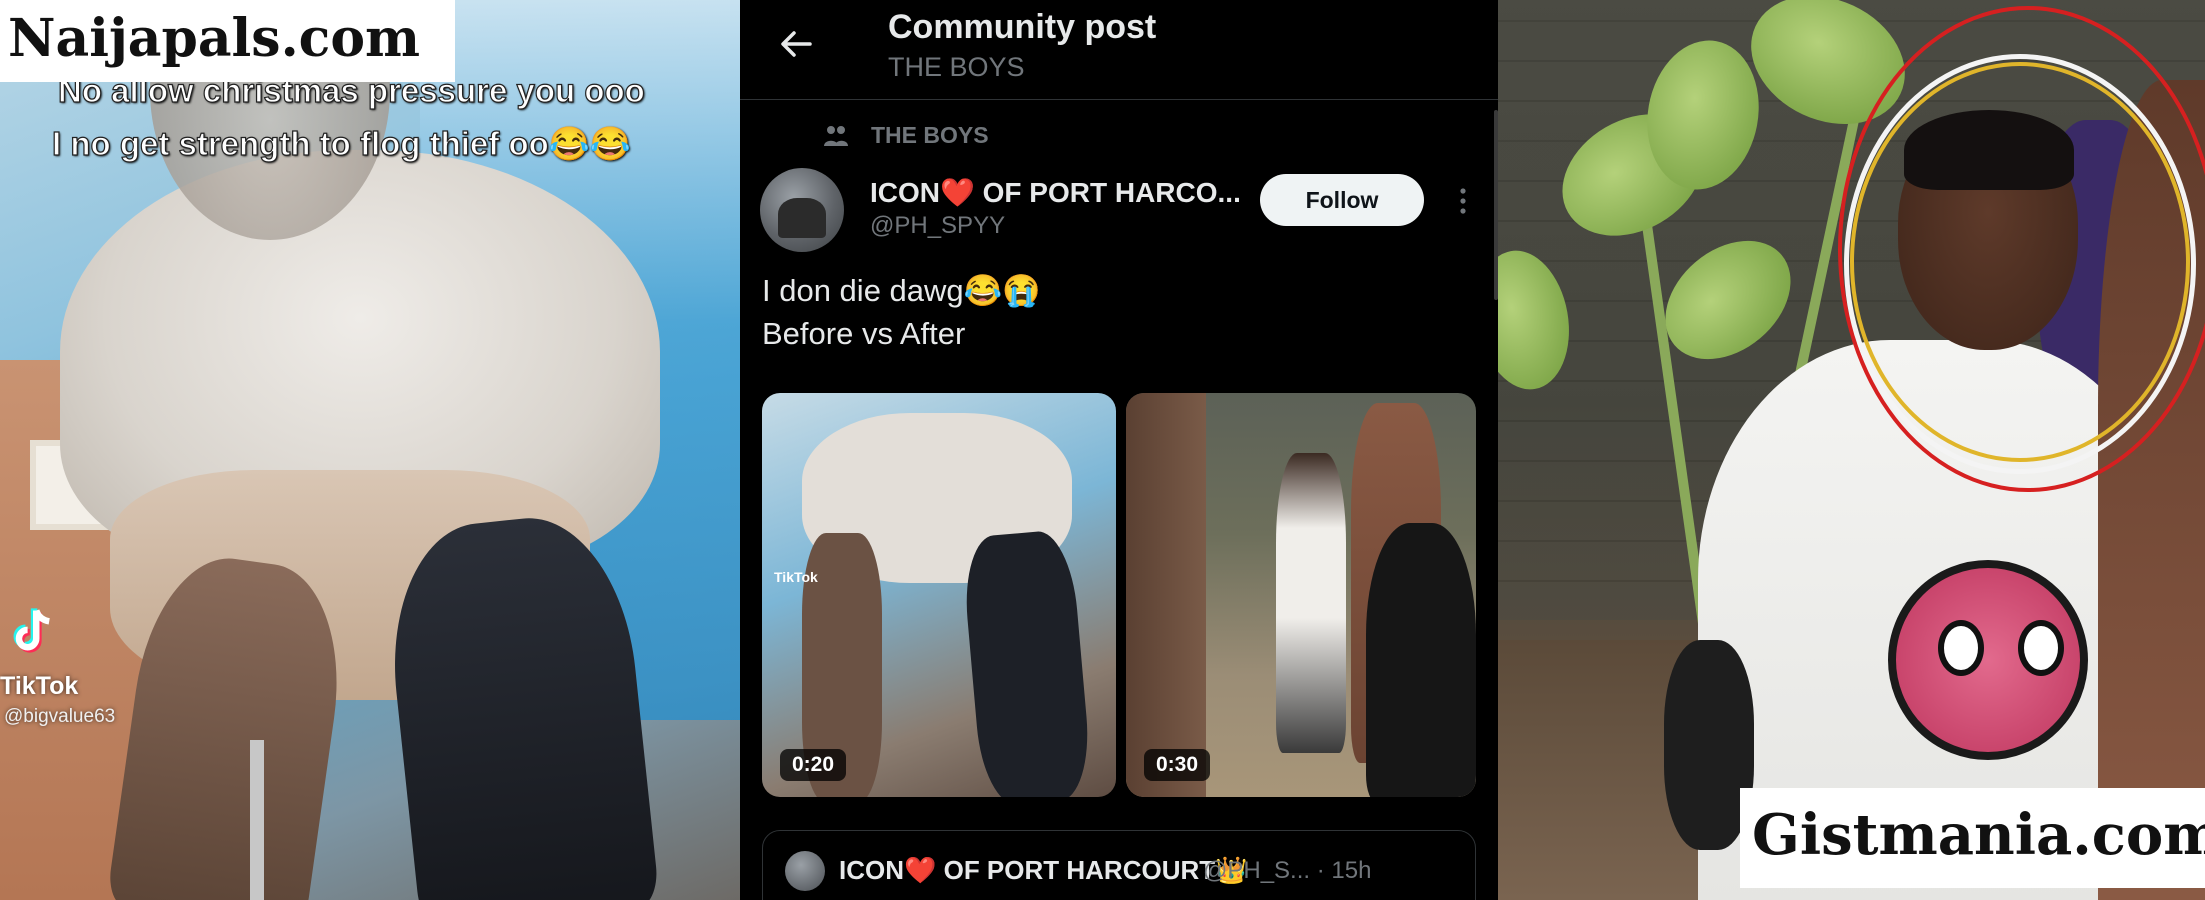 The height and width of the screenshot is (900, 2205). Describe the element at coordinates (796, 577) in the screenshot. I see `thumbnail-tiktok-watermark: TikTok` at that location.